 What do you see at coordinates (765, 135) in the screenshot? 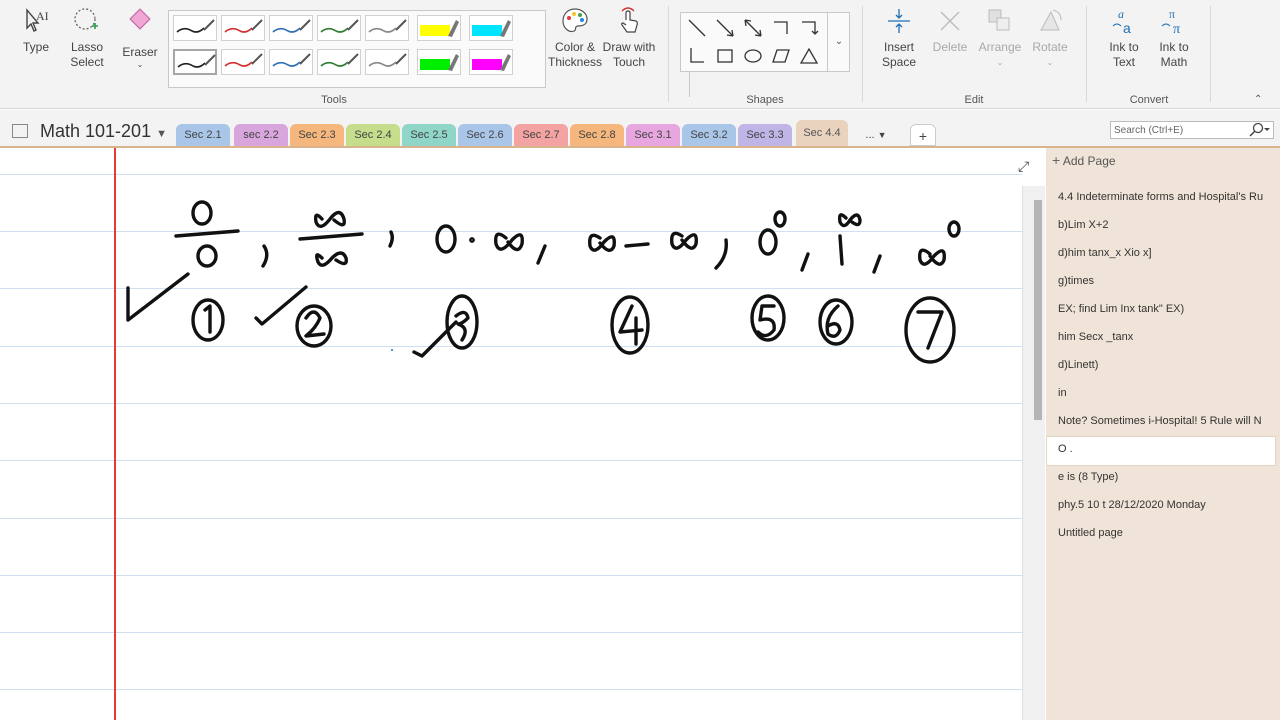
I see `tab-section: Sec 3.3` at bounding box center [765, 135].